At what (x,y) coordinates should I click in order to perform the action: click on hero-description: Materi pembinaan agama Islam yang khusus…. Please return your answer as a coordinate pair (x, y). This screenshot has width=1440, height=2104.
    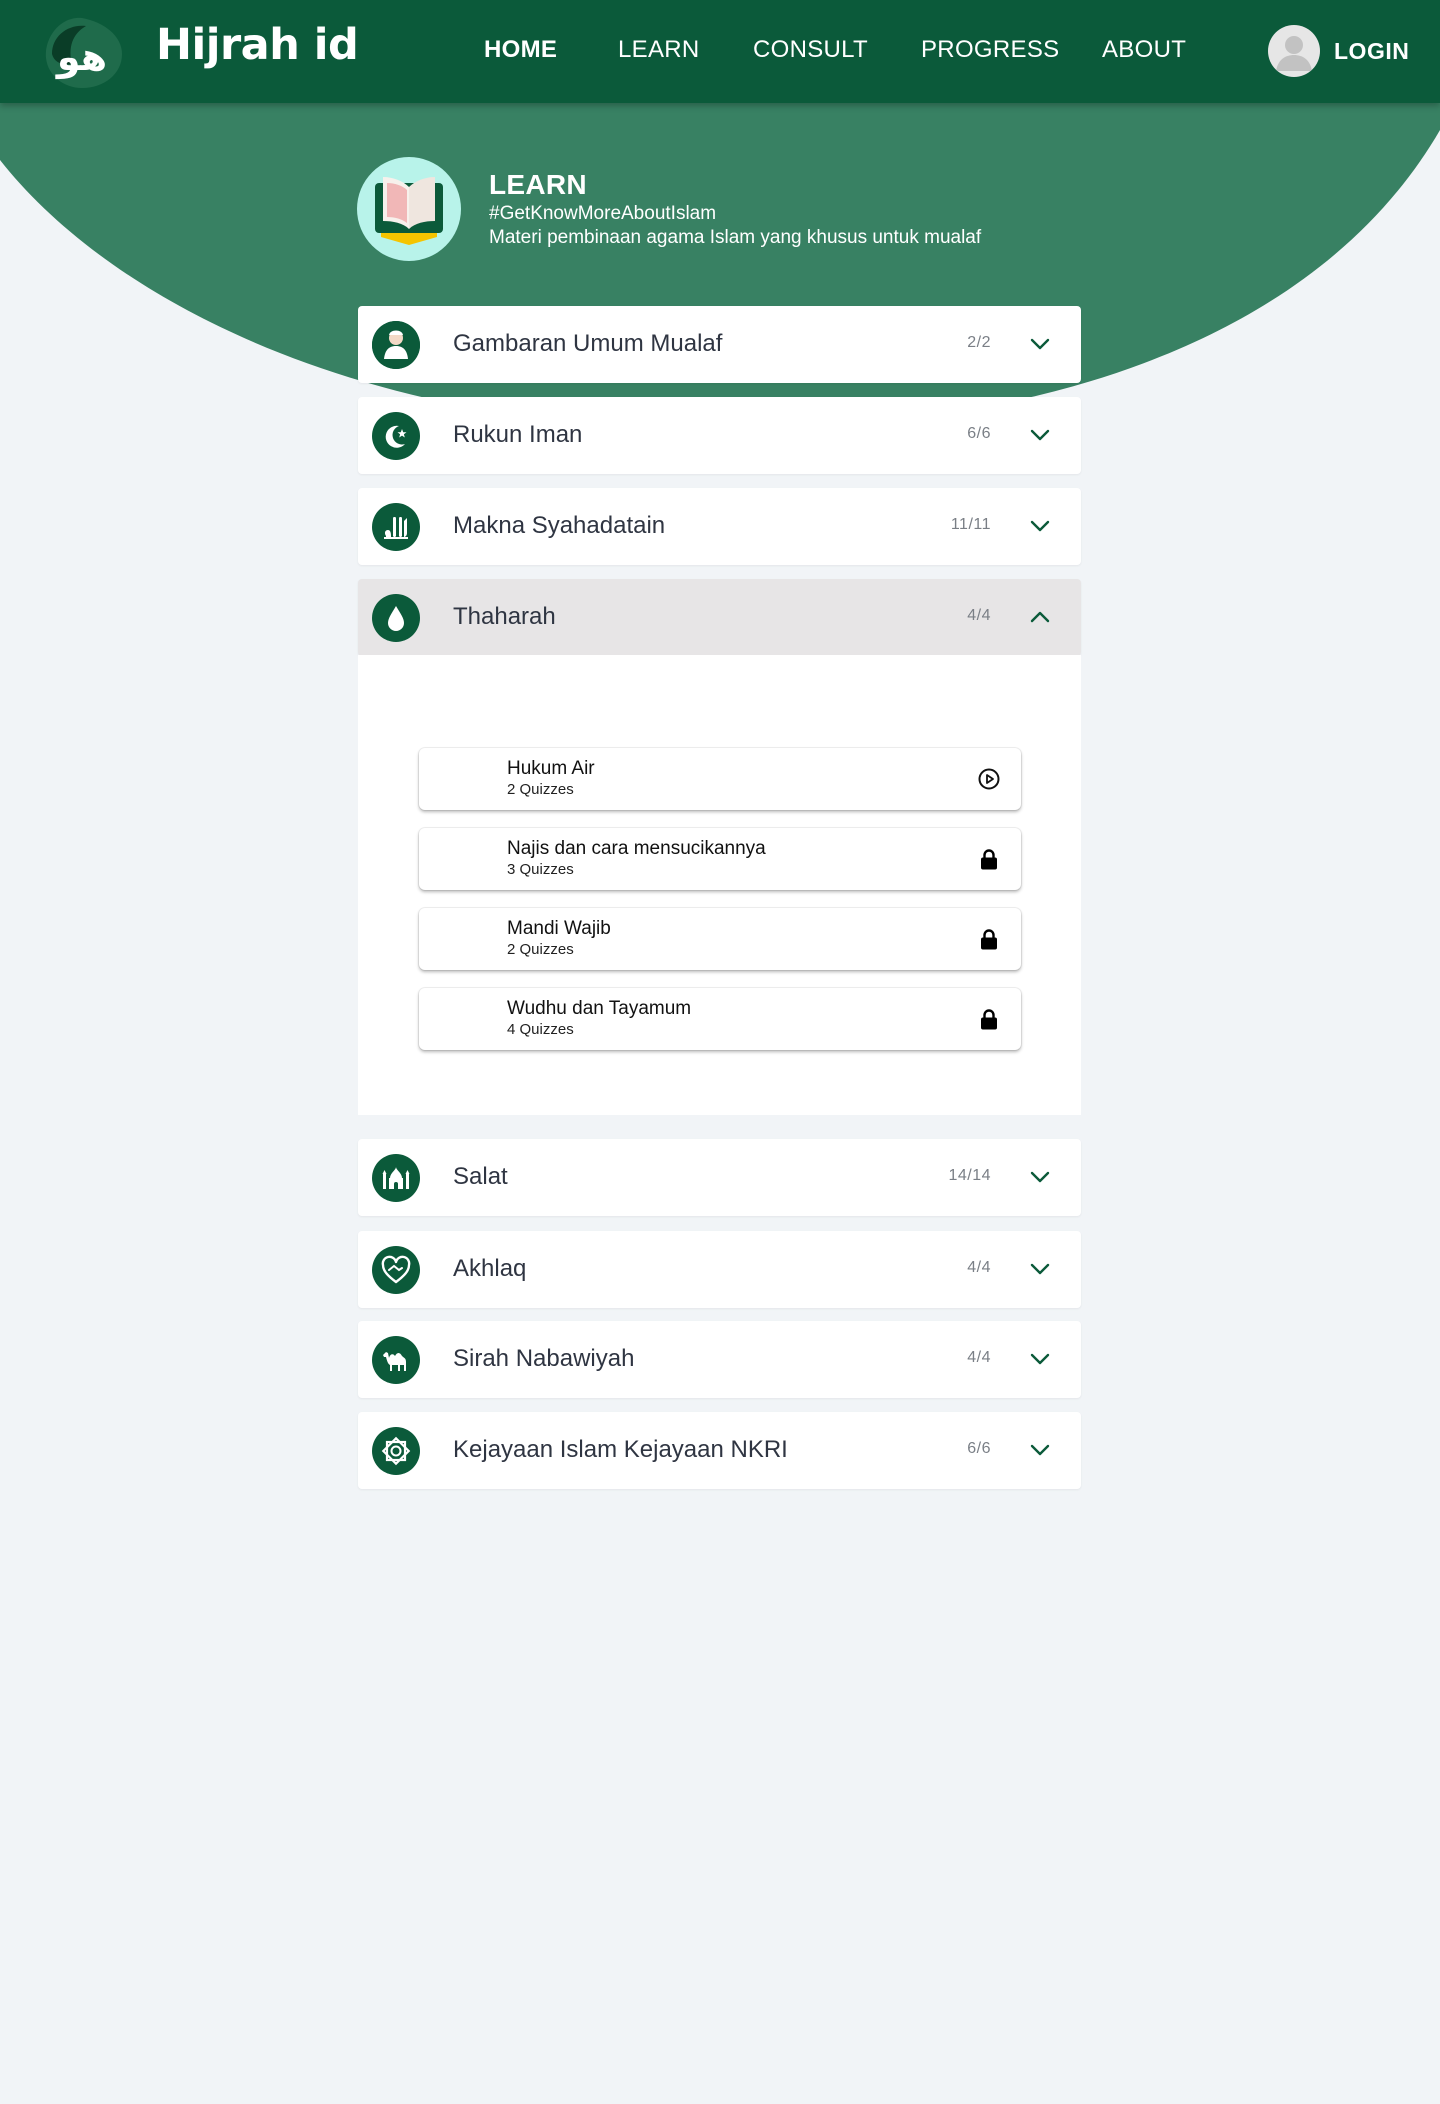
    Looking at the image, I should click on (735, 237).